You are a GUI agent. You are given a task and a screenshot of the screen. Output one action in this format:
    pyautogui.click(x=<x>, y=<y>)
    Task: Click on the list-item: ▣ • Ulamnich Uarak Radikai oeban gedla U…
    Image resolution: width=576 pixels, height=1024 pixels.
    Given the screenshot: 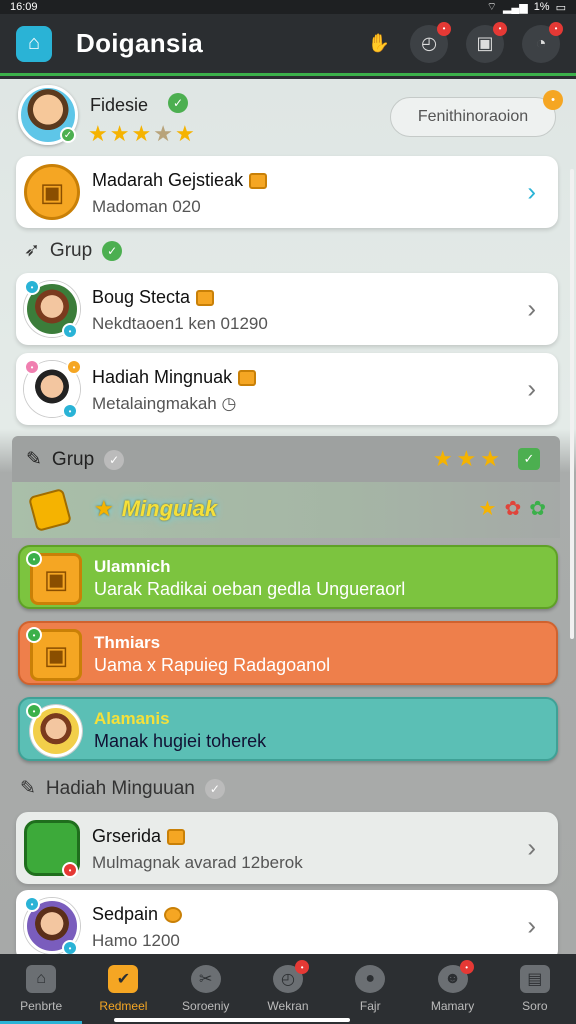 What is the action you would take?
    pyautogui.click(x=288, y=577)
    